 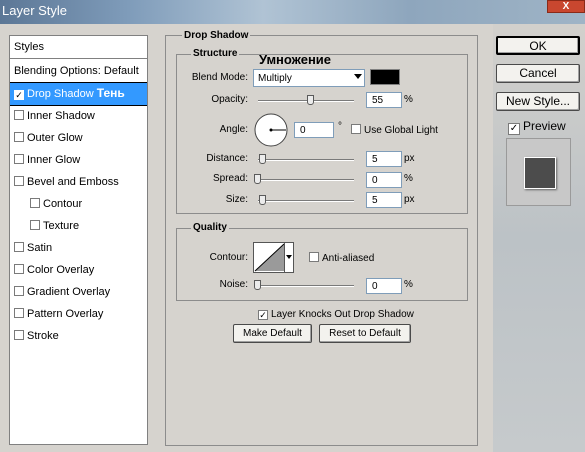 I want to click on anti-aliased-label: Anti-aliased, so click(x=348, y=258).